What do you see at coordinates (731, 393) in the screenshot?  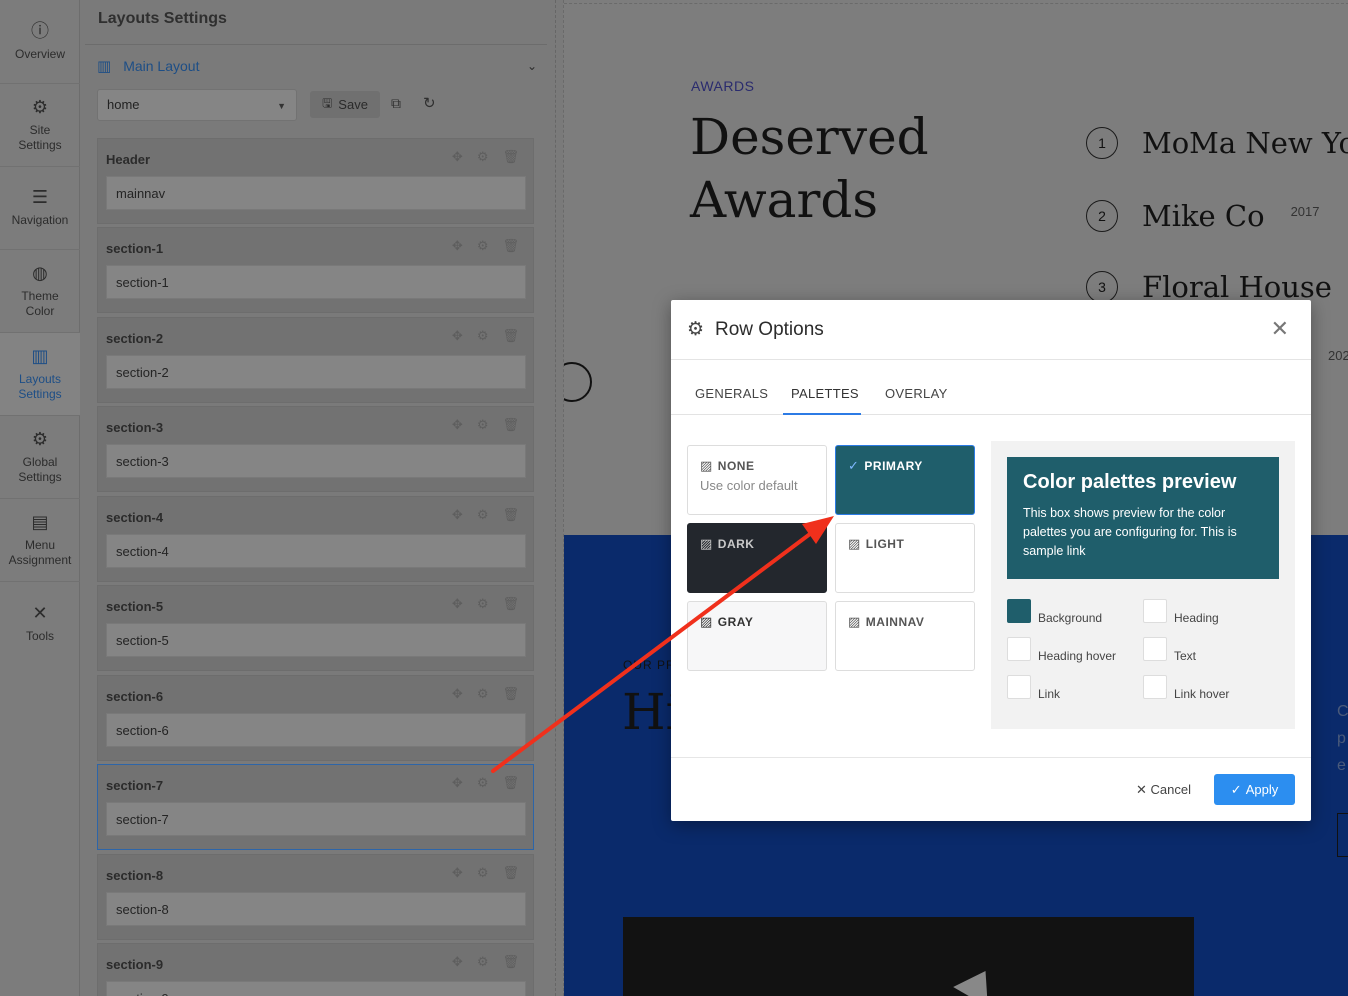 I see `tab-generals: GENERALS` at bounding box center [731, 393].